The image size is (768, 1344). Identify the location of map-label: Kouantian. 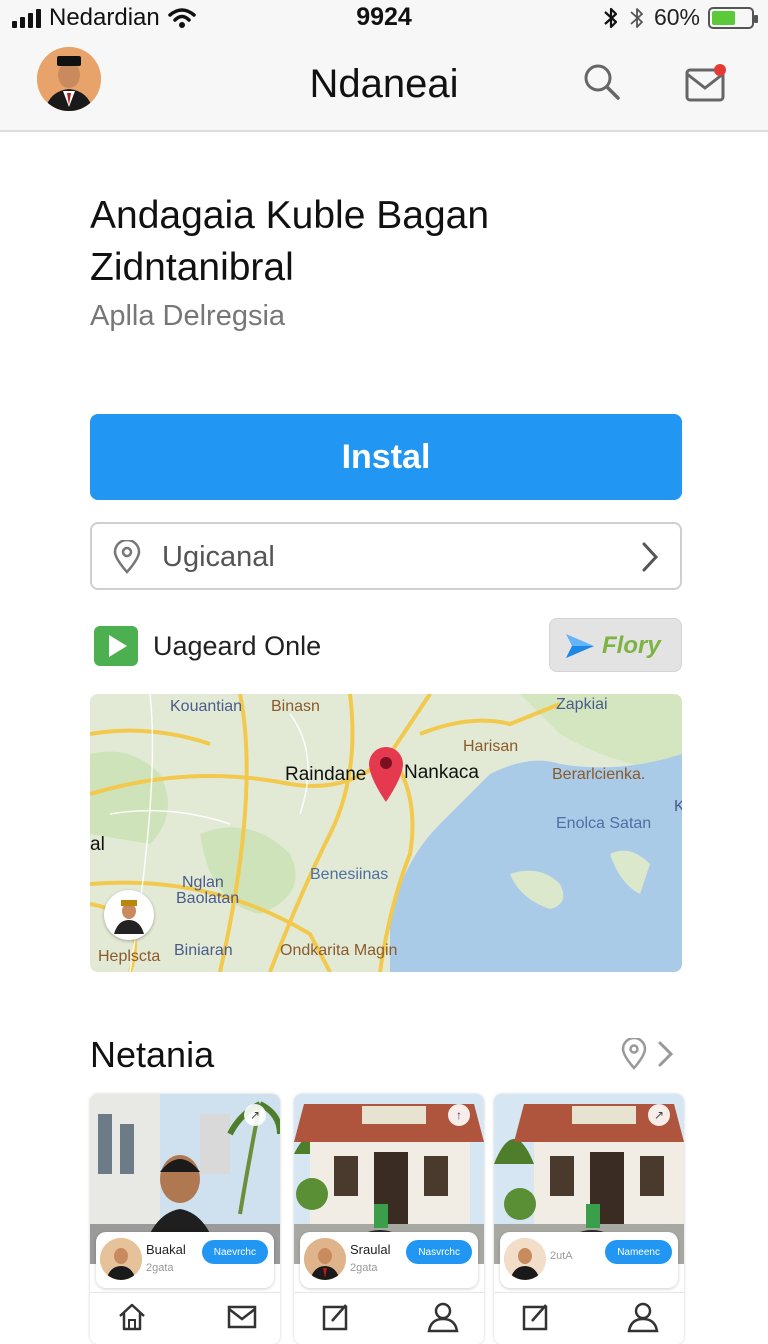
(206, 706).